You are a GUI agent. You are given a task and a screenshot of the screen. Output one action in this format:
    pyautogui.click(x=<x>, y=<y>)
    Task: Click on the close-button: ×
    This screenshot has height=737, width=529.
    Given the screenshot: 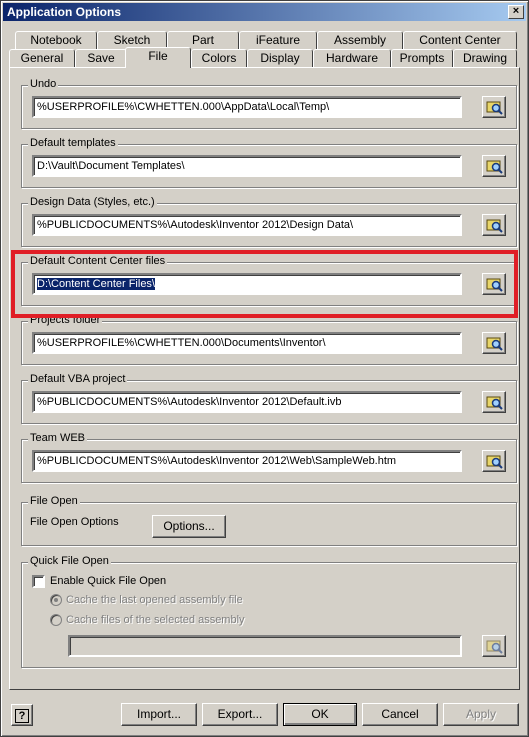 What is the action you would take?
    pyautogui.click(x=516, y=12)
    